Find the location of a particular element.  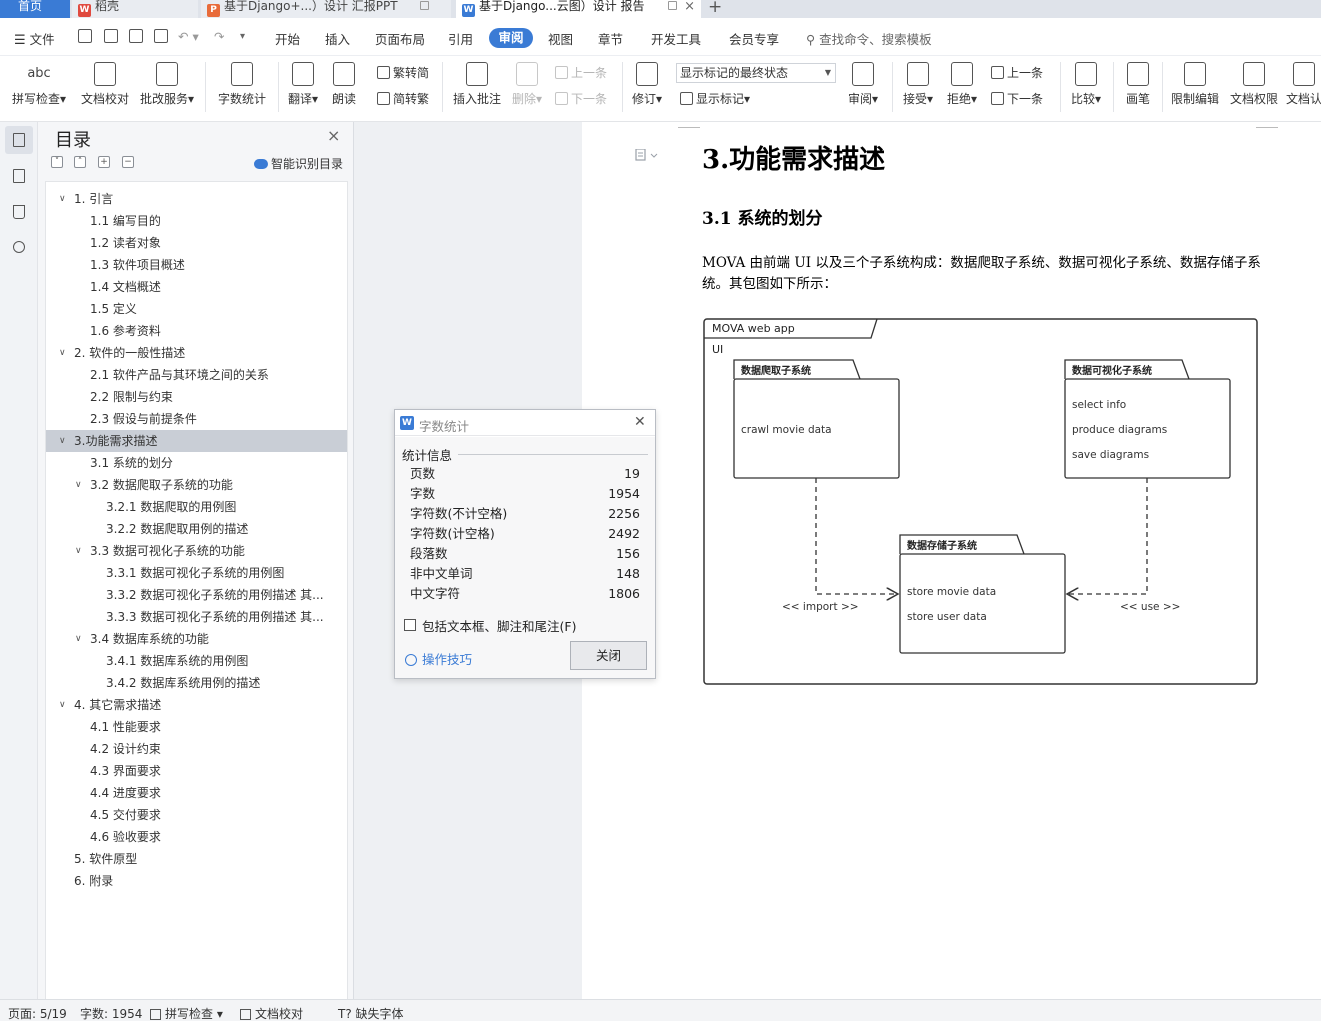

toc-item: 4.2 设计约束 is located at coordinates (196, 749).